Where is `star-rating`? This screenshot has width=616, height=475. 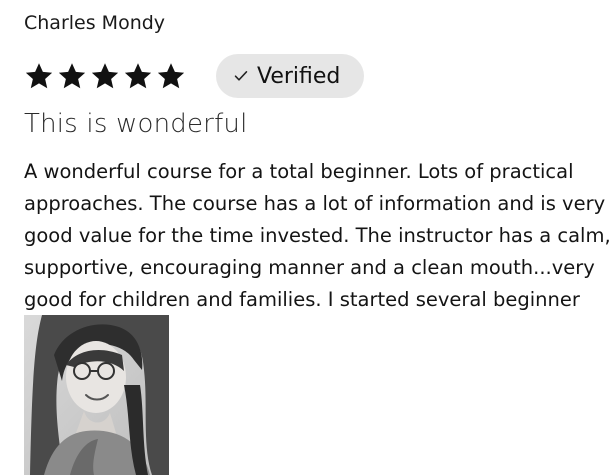 star-rating is located at coordinates (105, 76).